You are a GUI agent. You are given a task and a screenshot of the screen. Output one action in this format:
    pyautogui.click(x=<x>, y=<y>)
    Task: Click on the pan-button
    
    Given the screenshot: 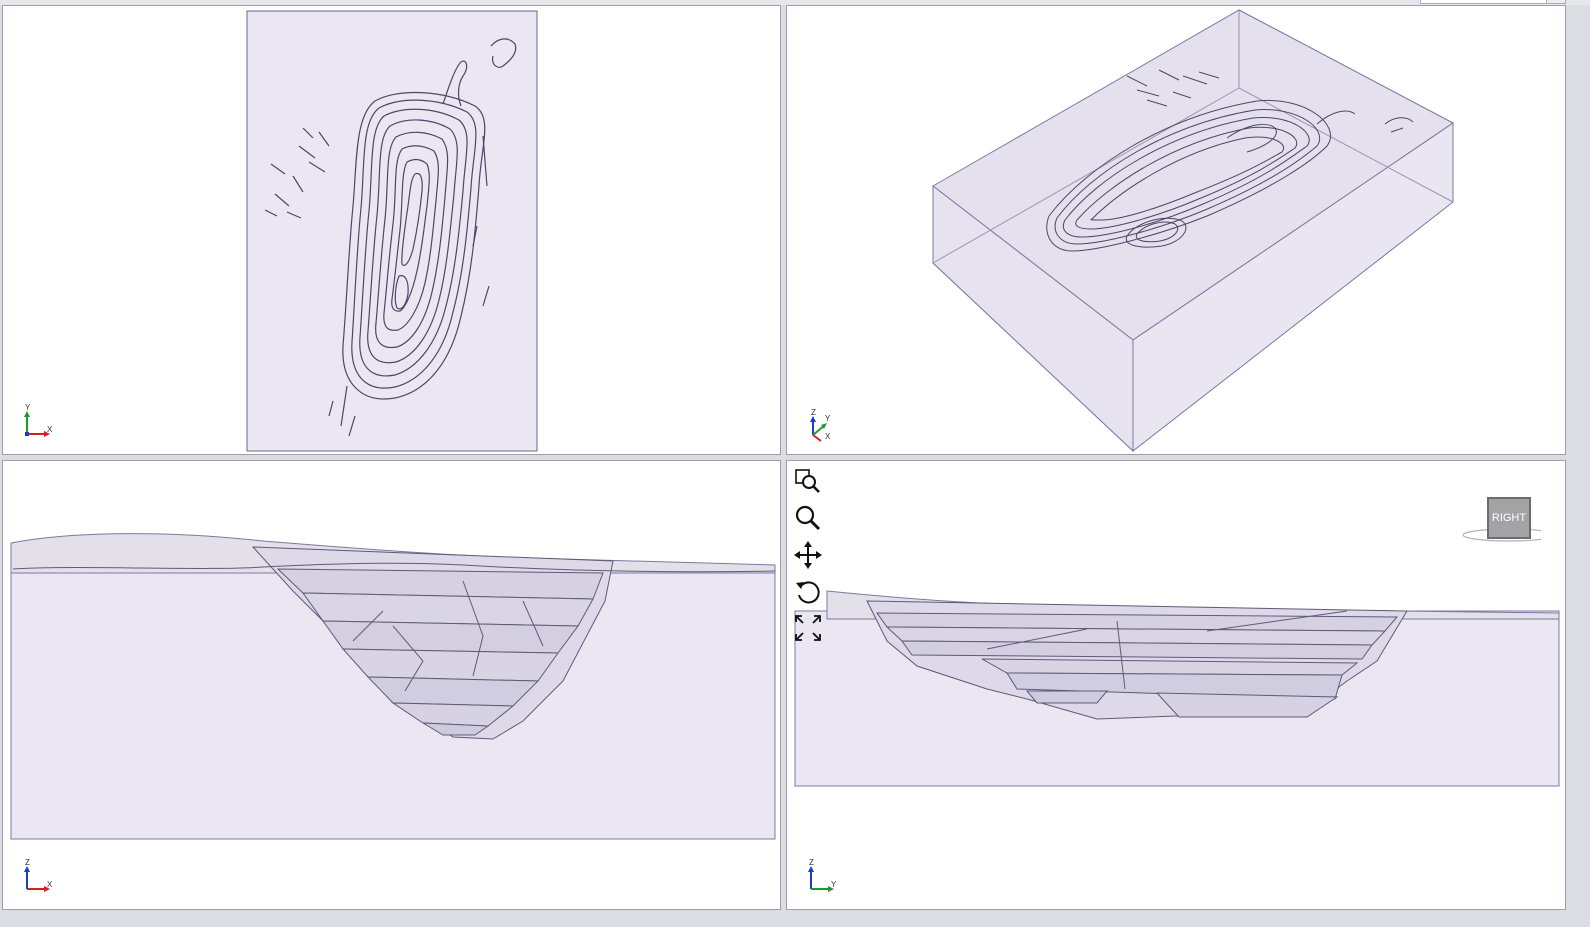 What is the action you would take?
    pyautogui.click(x=808, y=555)
    